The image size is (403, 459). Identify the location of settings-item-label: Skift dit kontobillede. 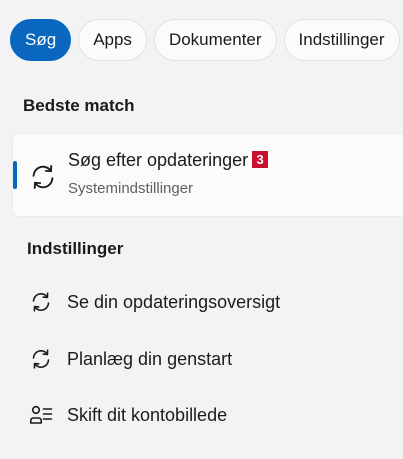
(147, 414).